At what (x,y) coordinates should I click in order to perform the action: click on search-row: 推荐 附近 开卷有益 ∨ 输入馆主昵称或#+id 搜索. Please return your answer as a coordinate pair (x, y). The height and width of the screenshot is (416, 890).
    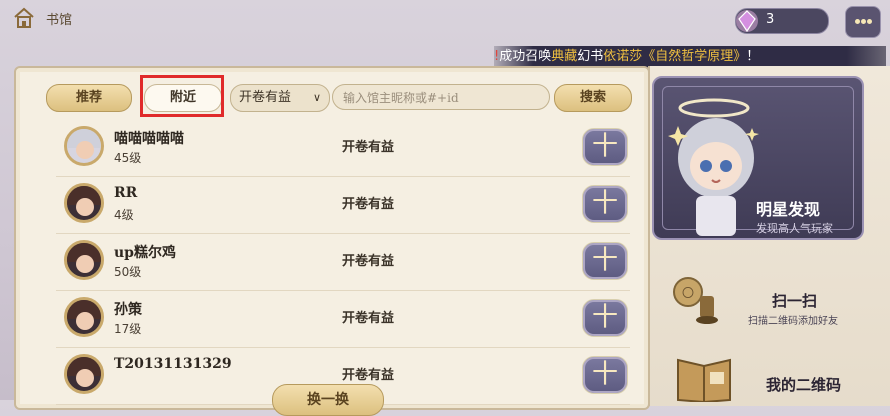
    Looking at the image, I should click on (340, 99).